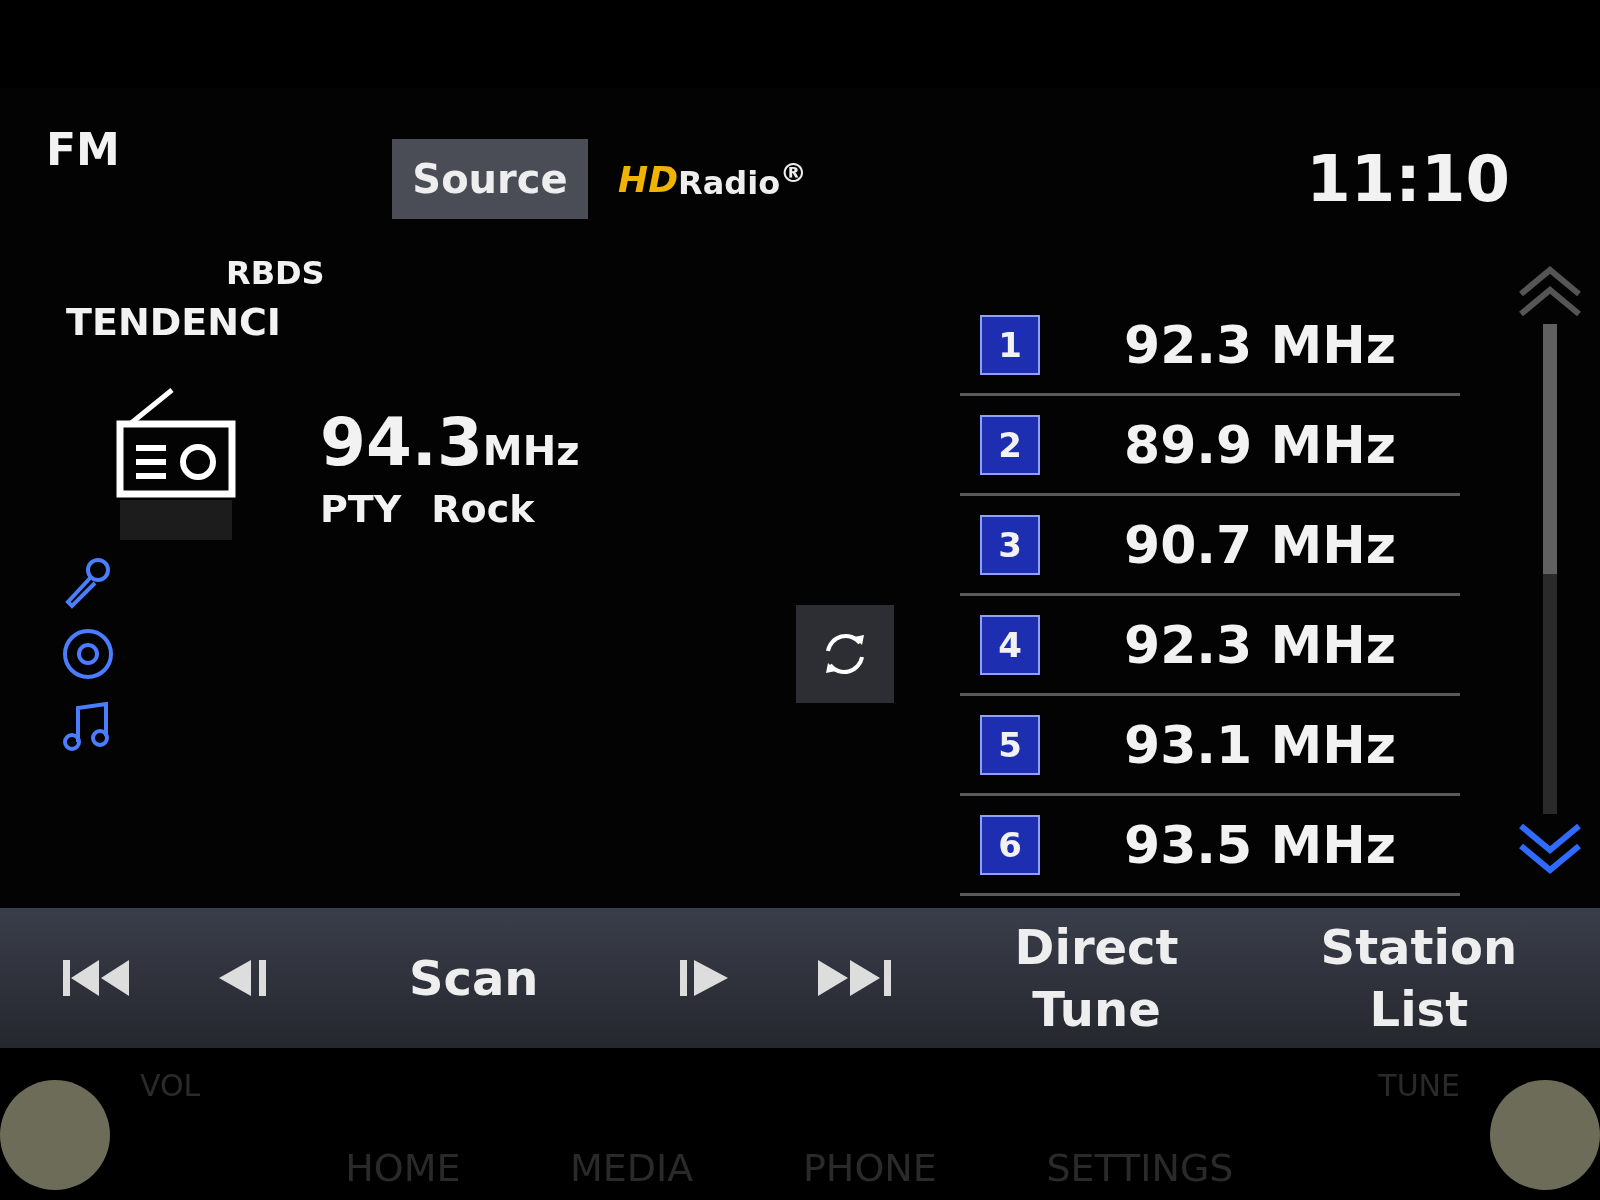  Describe the element at coordinates (712, 179) in the screenshot. I see `hd-radio-logo: HDRadio$^{®}$` at that location.